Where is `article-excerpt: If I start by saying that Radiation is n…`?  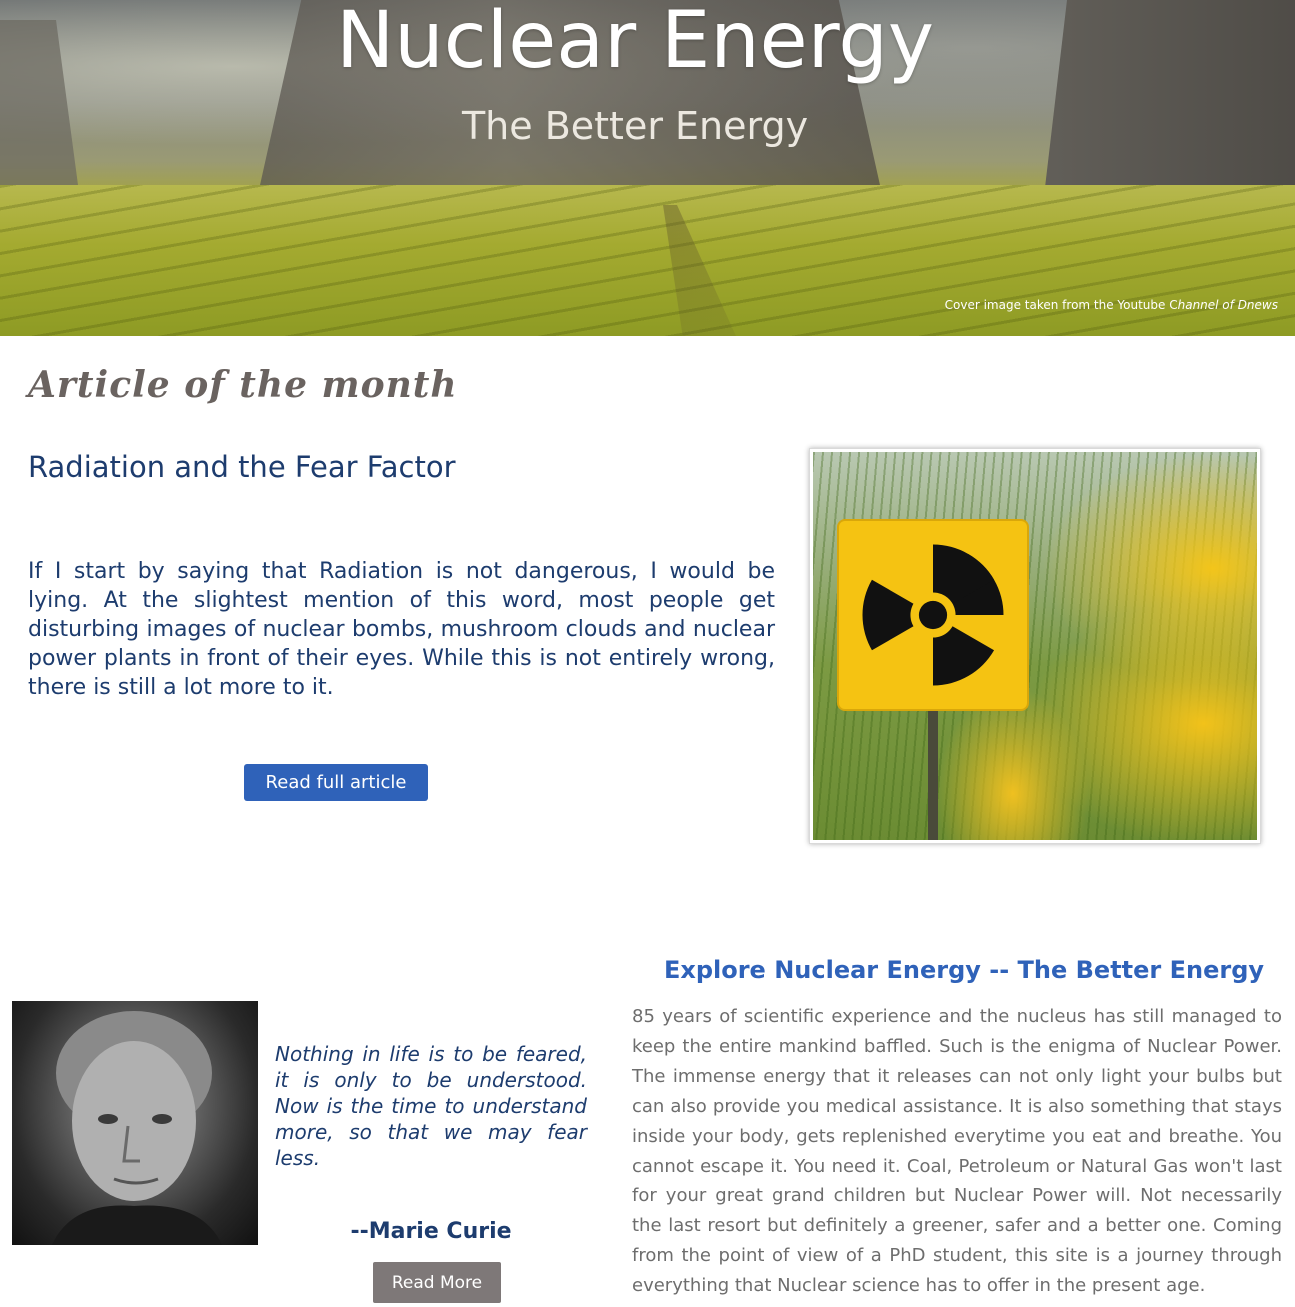 article-excerpt: If I start by saying that Radiation is n… is located at coordinates (401, 629).